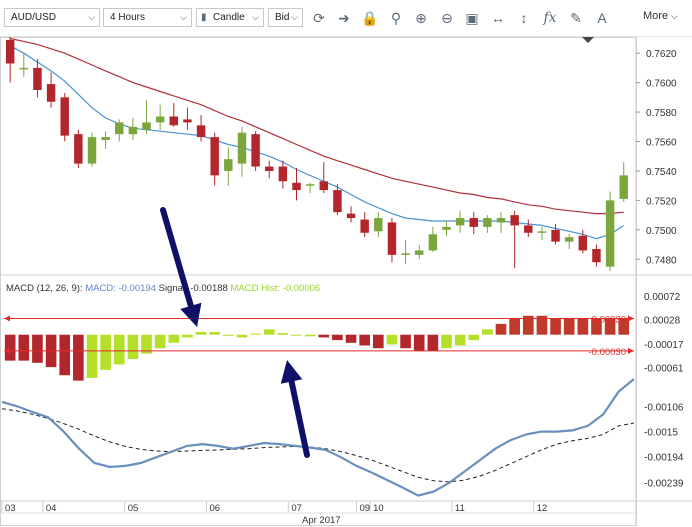  What do you see at coordinates (299, 418) in the screenshot?
I see `annotation-arrow-up` at bounding box center [299, 418].